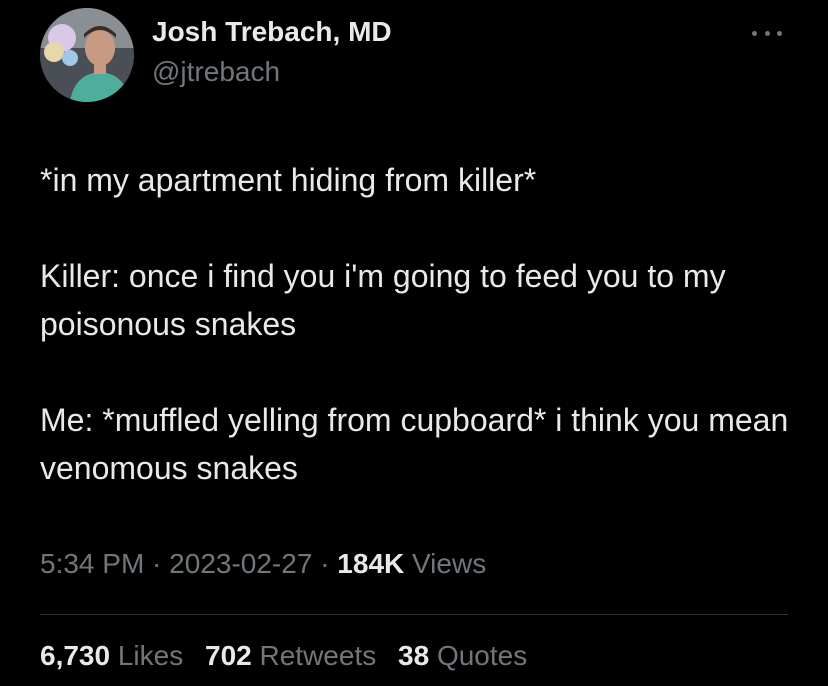 The width and height of the screenshot is (828, 686). Describe the element at coordinates (150, 655) in the screenshot. I see `likes-label: Likes` at that location.